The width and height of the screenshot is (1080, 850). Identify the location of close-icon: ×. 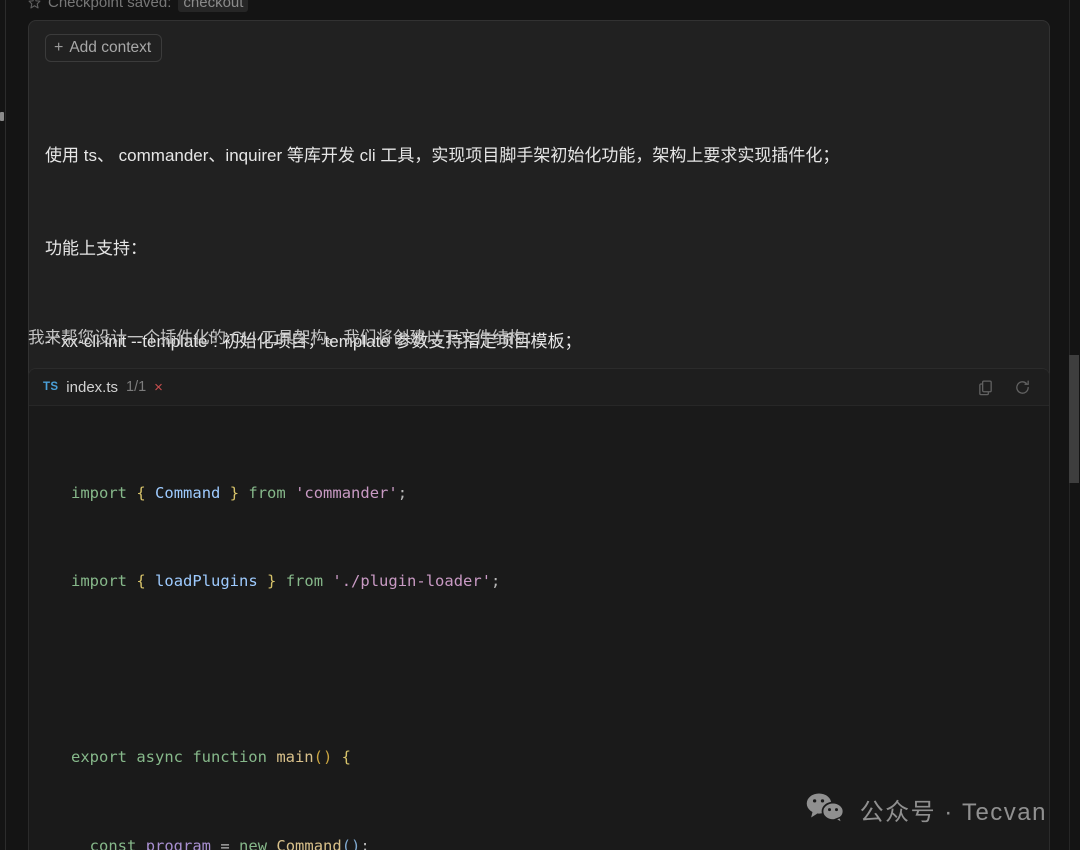
(158, 387).